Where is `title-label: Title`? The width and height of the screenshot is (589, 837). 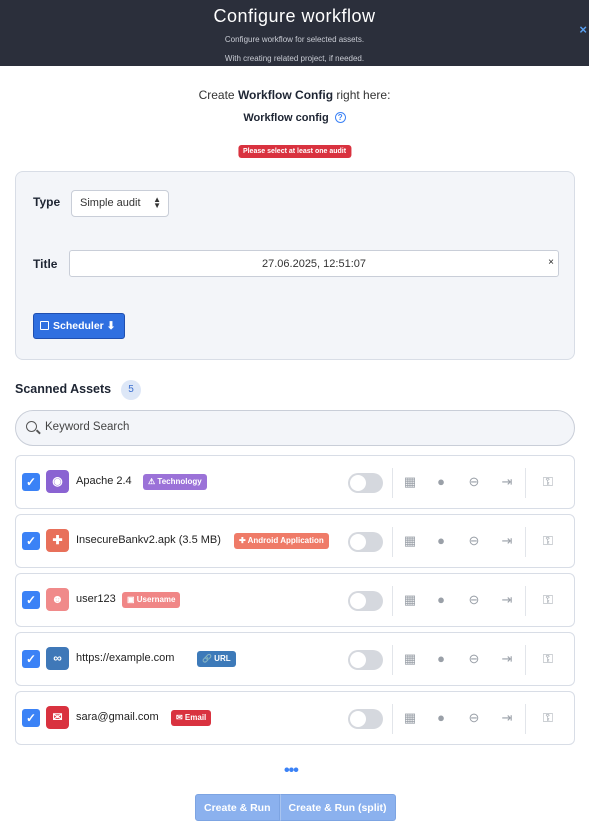
title-label: Title is located at coordinates (45, 264).